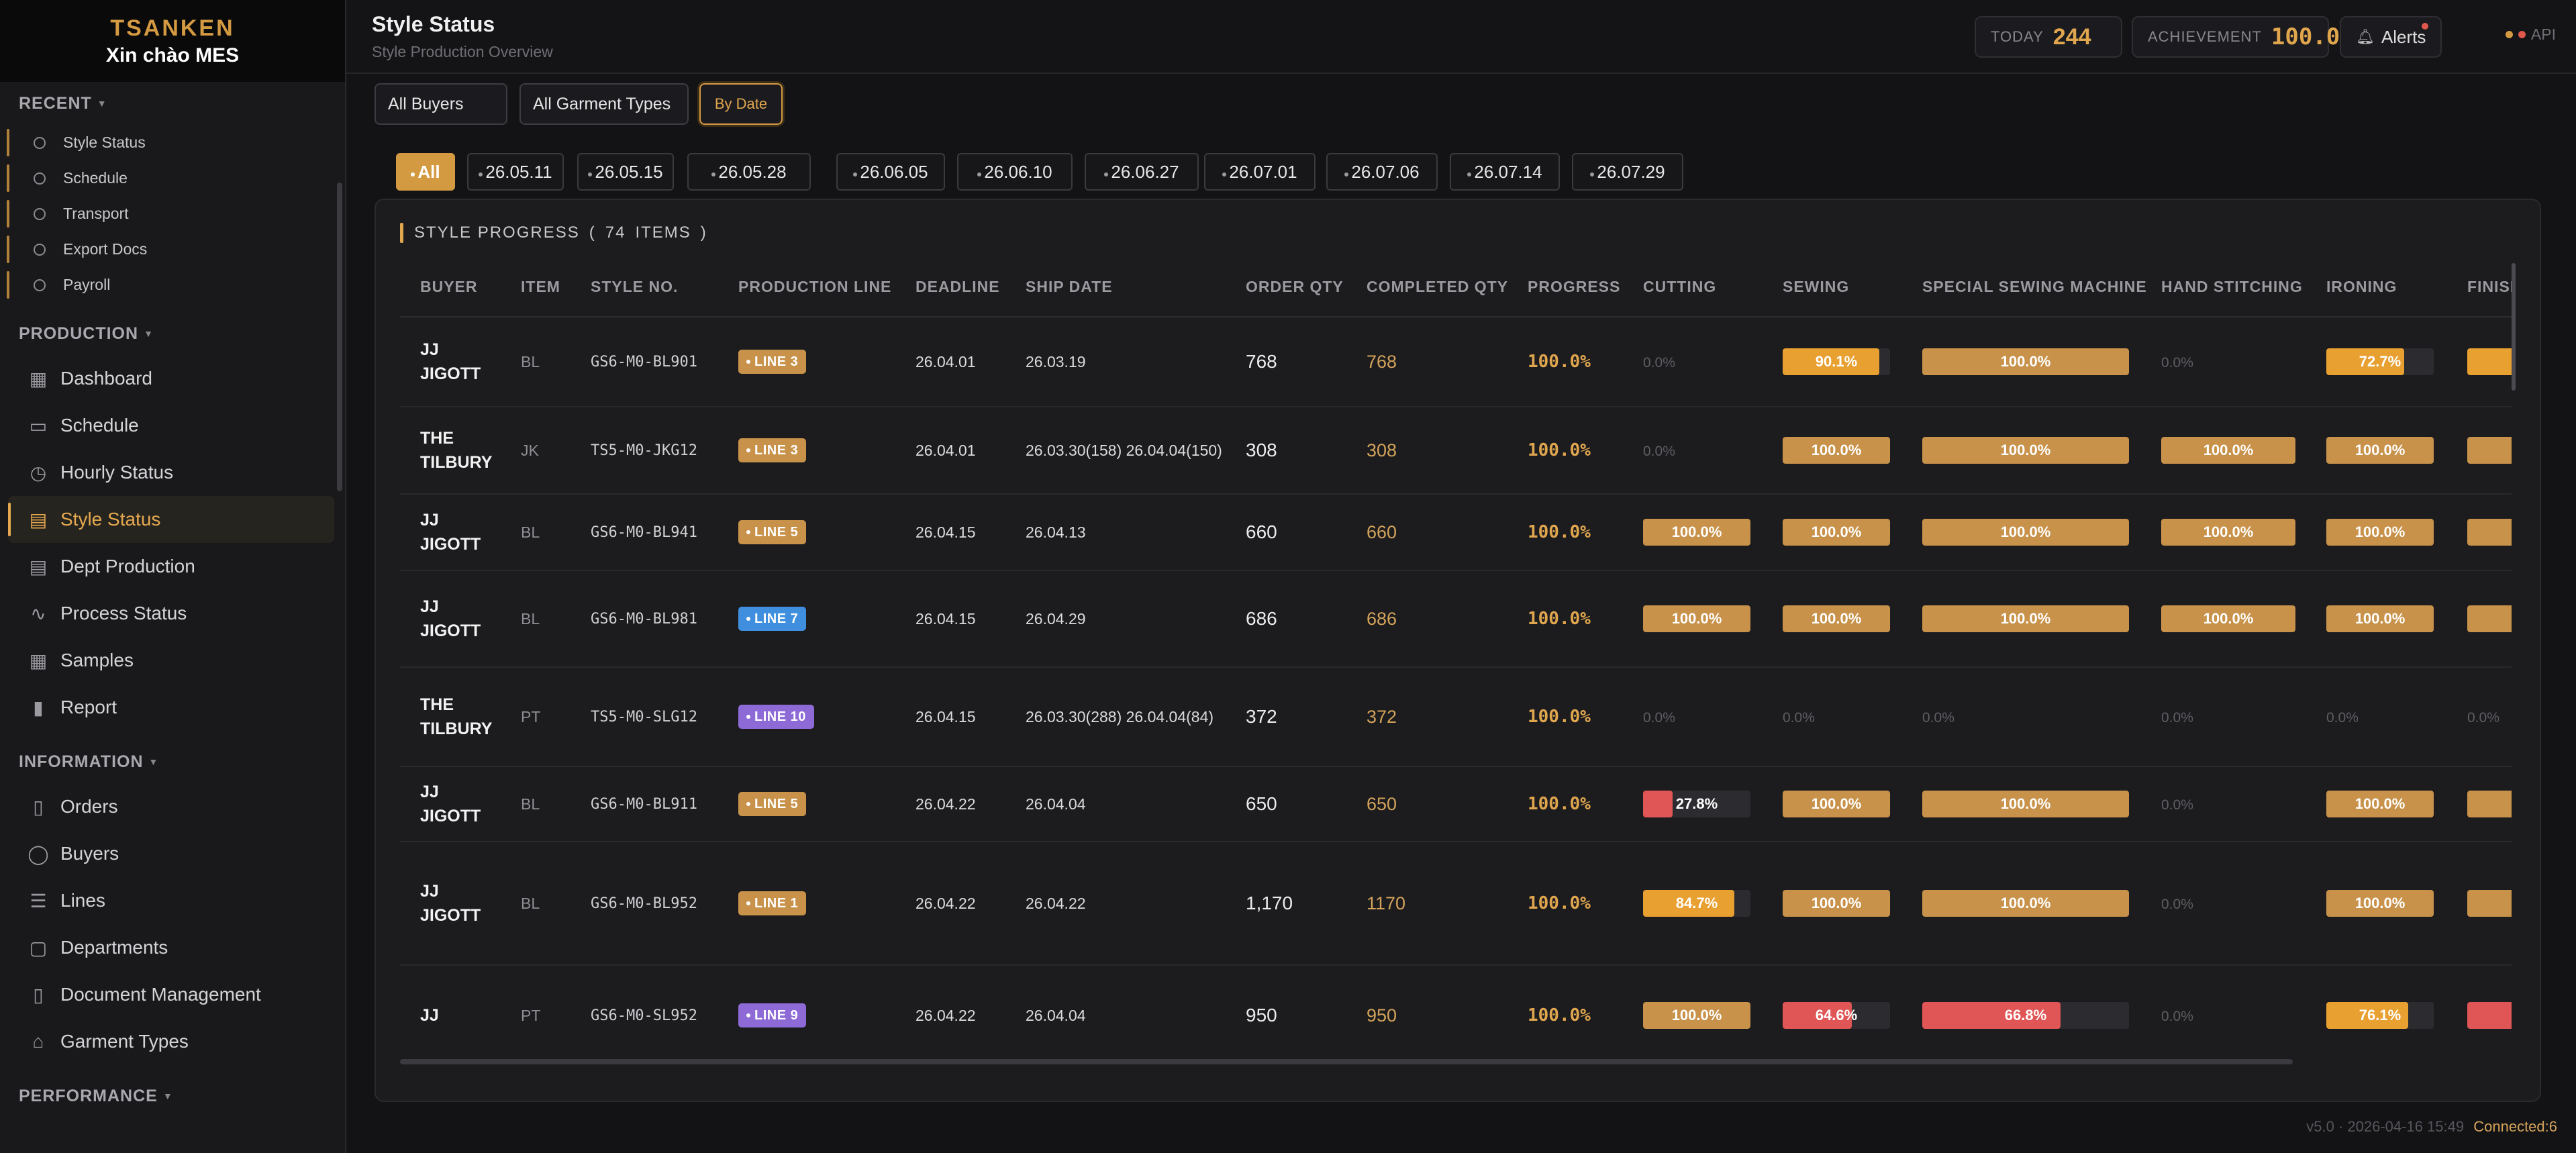 The image size is (2576, 1153). What do you see at coordinates (950, 287) in the screenshot?
I see `column-header: DEADLINE` at bounding box center [950, 287].